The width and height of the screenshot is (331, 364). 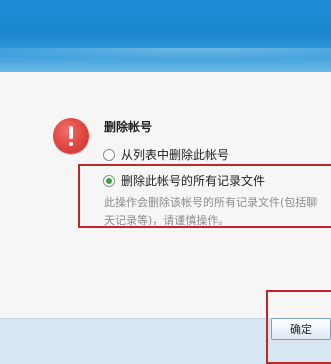 I want to click on radio-unchecked-icon, so click(x=109, y=154).